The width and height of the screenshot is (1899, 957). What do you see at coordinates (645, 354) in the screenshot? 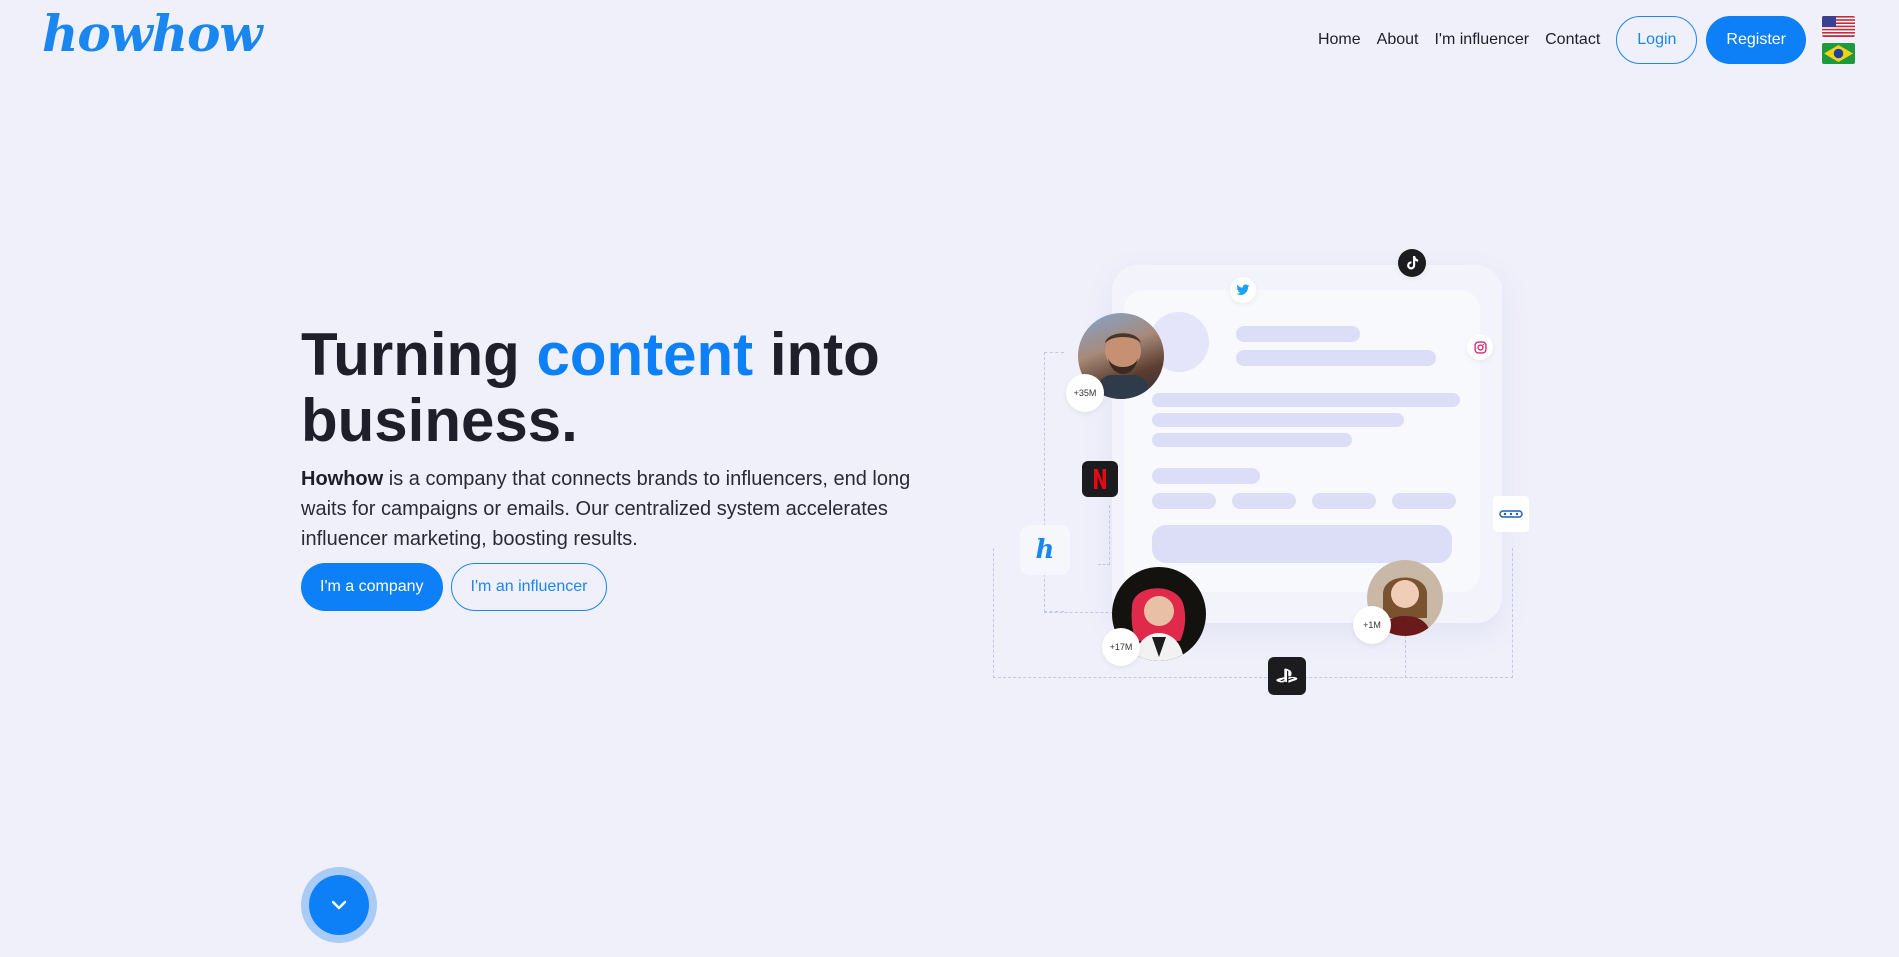
I see `title-accent: content` at bounding box center [645, 354].